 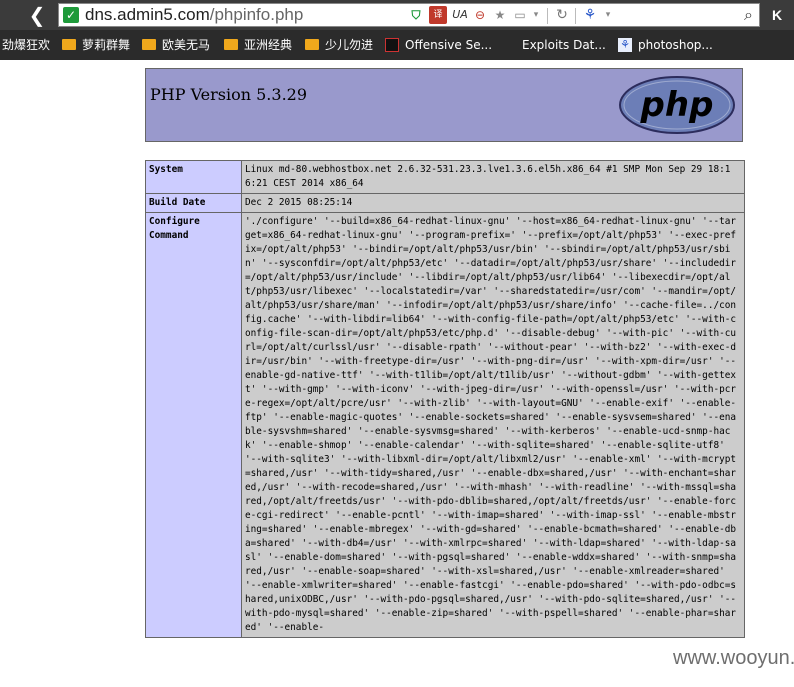 I want to click on row-value: Dec 2 2015 08:25:14, so click(x=493, y=203).